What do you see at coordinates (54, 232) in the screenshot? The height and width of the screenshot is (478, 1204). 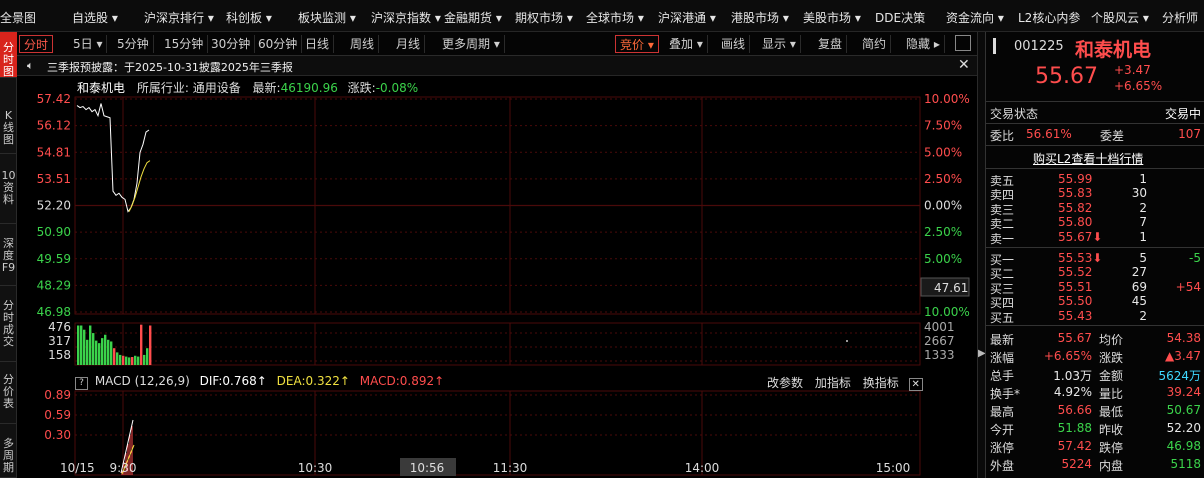 I see `price-tick-label: 50.90` at bounding box center [54, 232].